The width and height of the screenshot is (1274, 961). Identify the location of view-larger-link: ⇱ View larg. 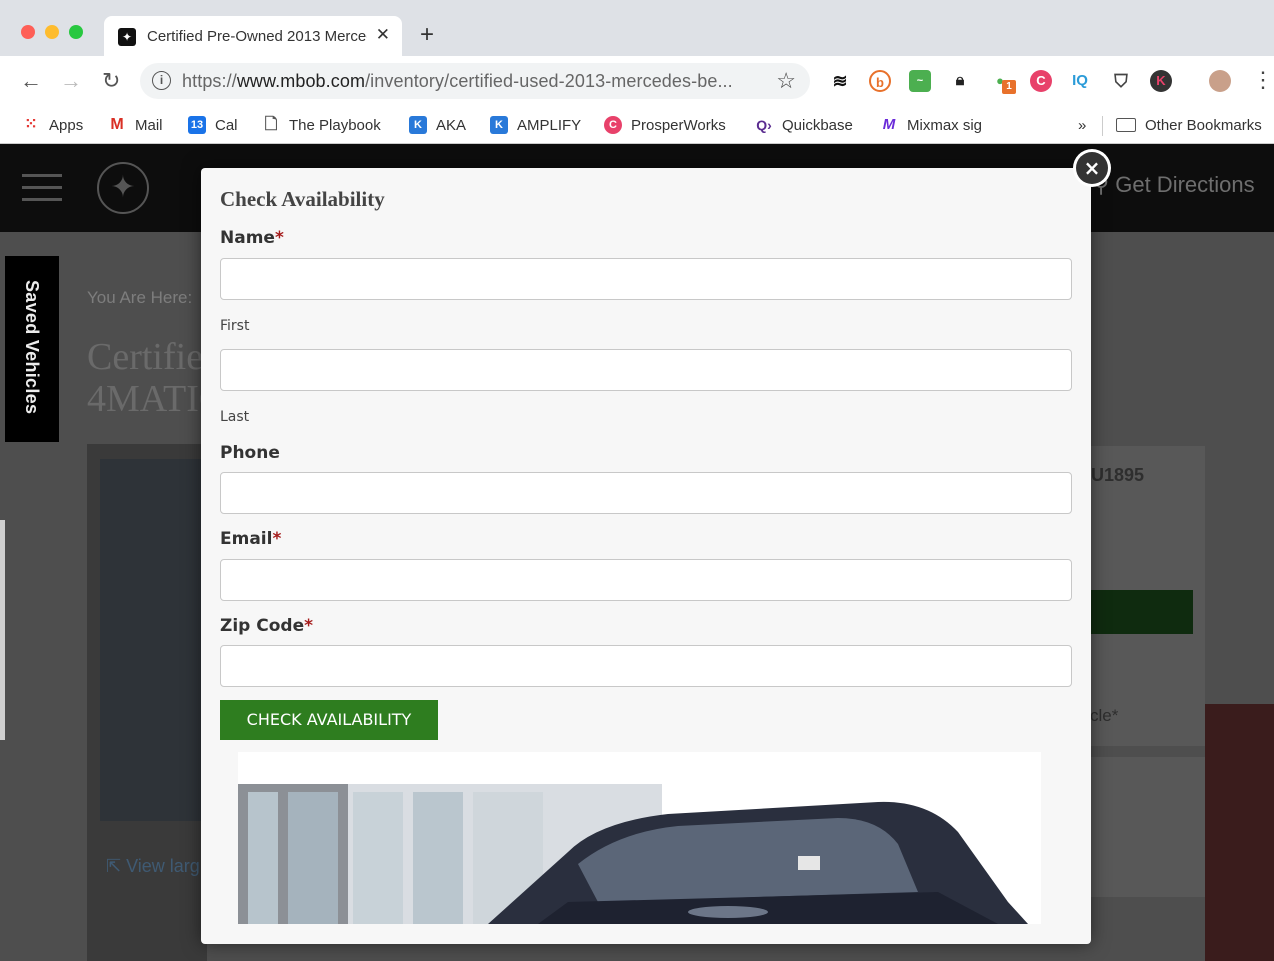
(153, 866).